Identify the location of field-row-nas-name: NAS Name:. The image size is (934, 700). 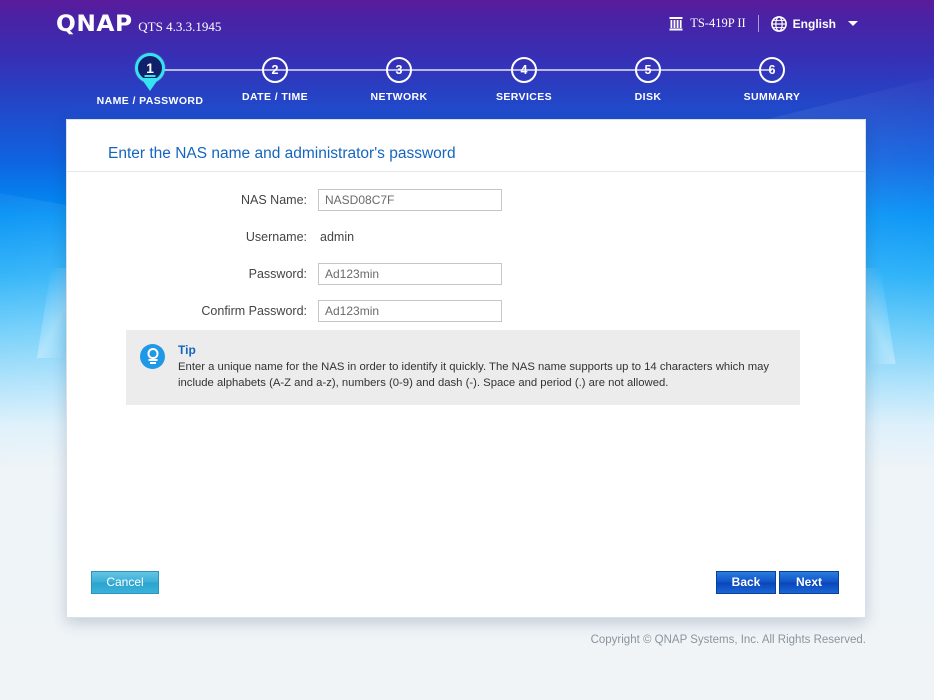
(466, 199).